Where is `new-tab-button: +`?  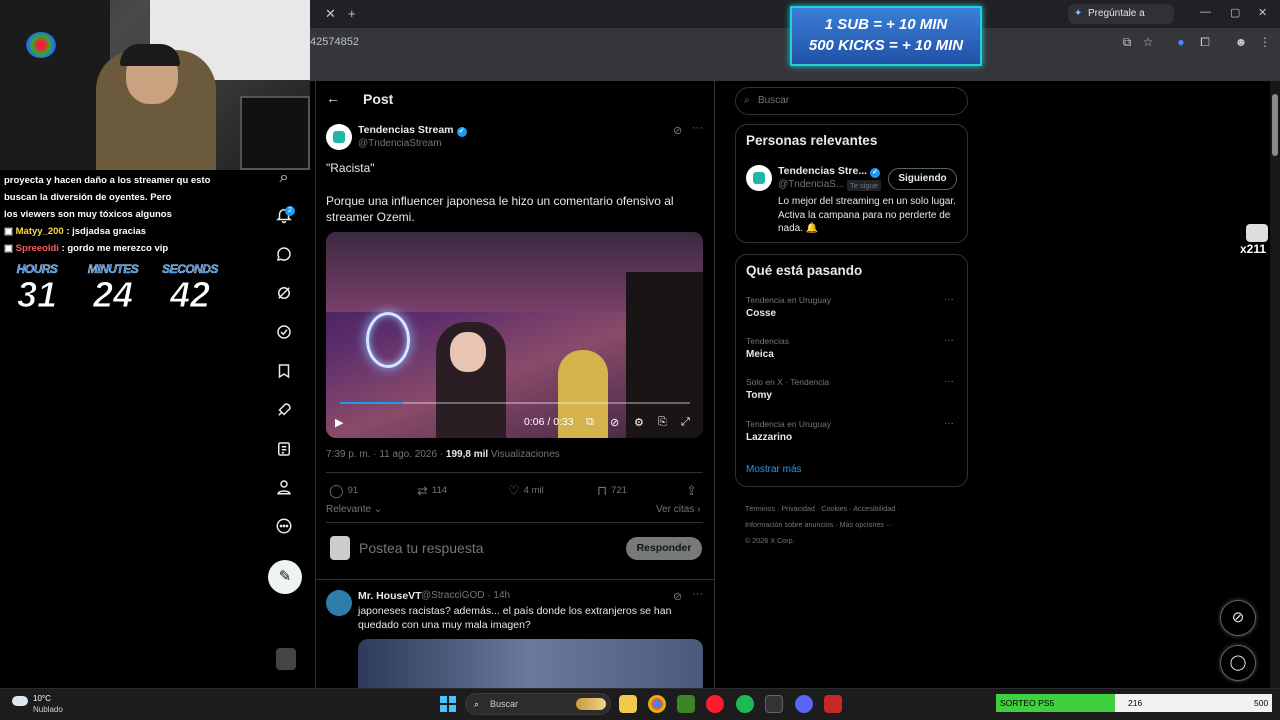
new-tab-button: + is located at coordinates (352, 13).